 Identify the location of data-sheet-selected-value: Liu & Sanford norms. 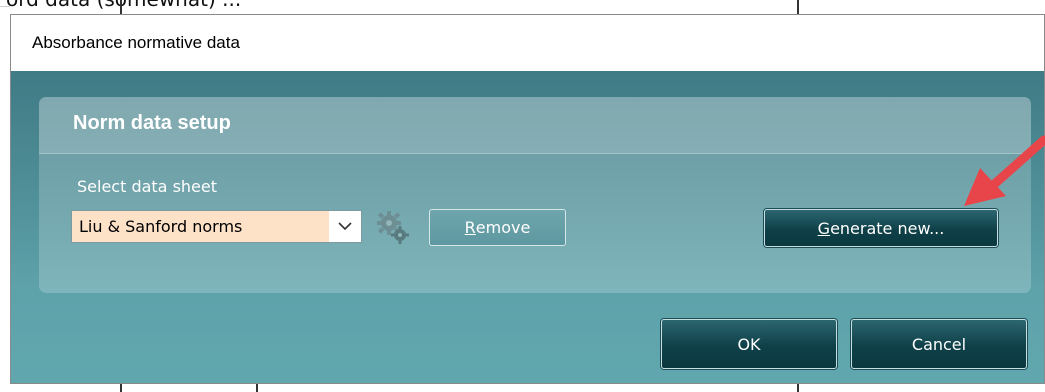
(200, 226).